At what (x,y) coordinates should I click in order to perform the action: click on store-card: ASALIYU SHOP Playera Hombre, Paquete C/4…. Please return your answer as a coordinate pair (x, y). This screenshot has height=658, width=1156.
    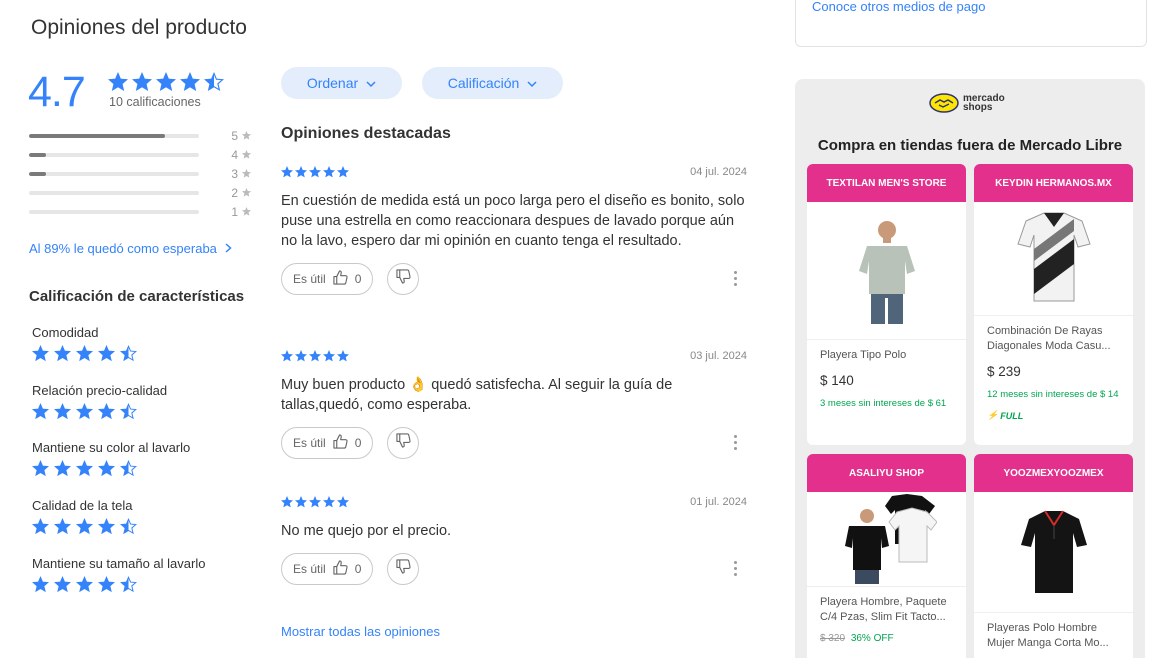
    Looking at the image, I should click on (886, 556).